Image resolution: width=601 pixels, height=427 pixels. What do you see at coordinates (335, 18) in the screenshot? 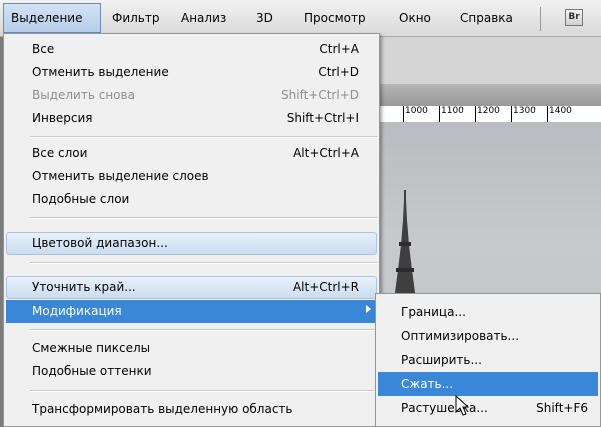
I see `menu-view: Просмотр` at bounding box center [335, 18].